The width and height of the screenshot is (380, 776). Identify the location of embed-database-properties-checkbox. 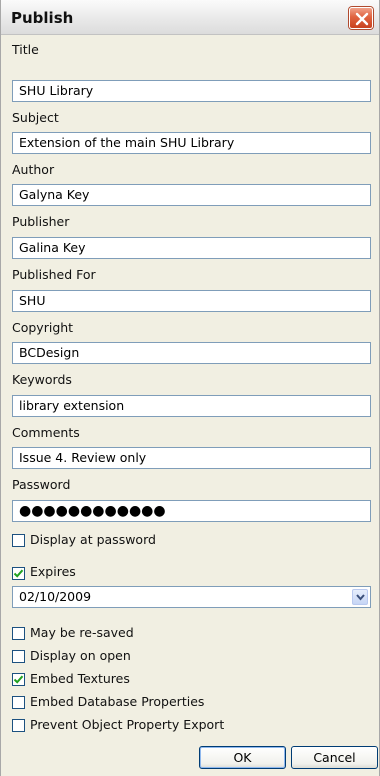
(18, 702).